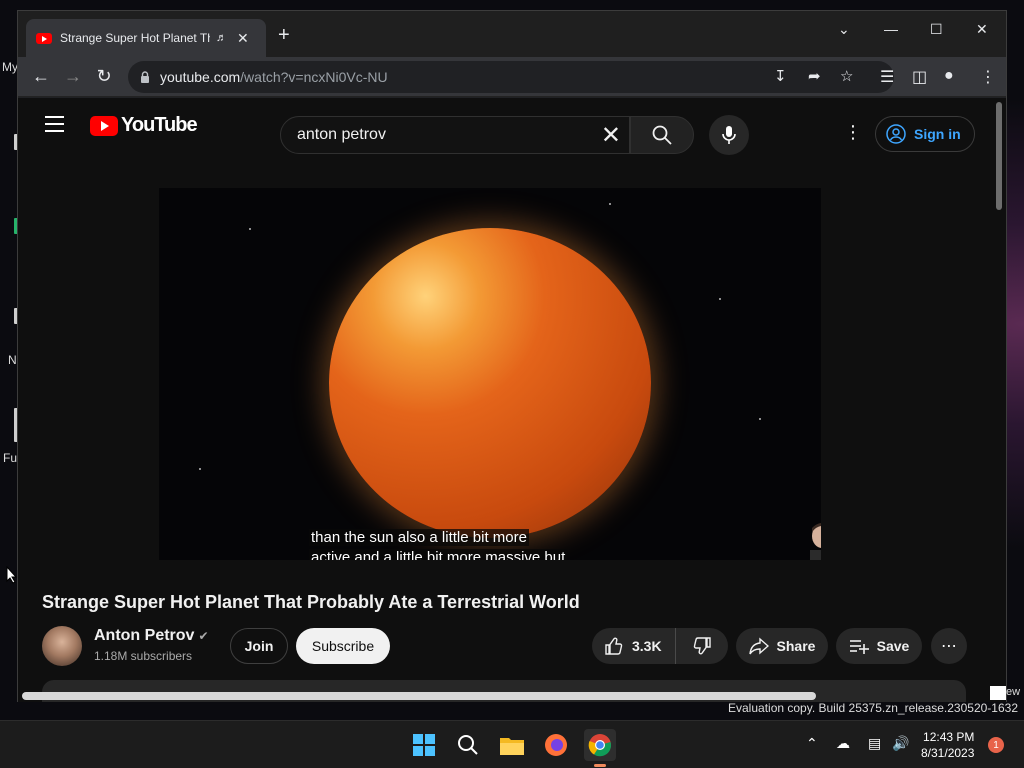  Describe the element at coordinates (259, 646) in the screenshot. I see `join-button: Join` at that location.